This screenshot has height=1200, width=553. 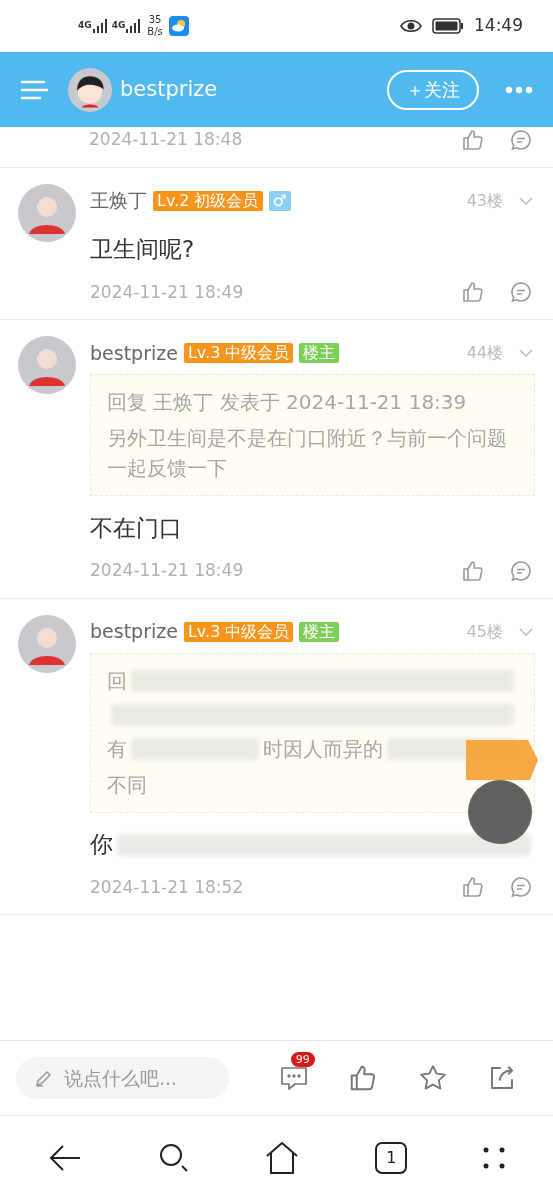 I want to click on apps-icon, so click(x=494, y=1158).